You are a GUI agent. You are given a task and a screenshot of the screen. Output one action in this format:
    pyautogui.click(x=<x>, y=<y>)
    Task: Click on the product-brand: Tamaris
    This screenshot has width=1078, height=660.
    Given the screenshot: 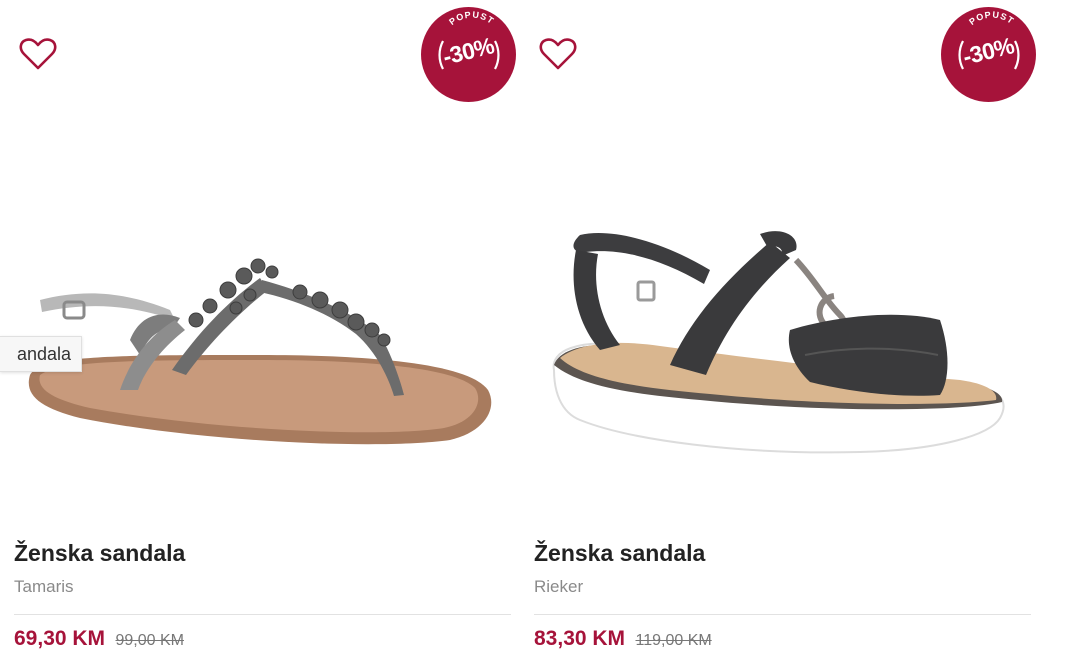 What is the action you would take?
    pyautogui.click(x=44, y=586)
    